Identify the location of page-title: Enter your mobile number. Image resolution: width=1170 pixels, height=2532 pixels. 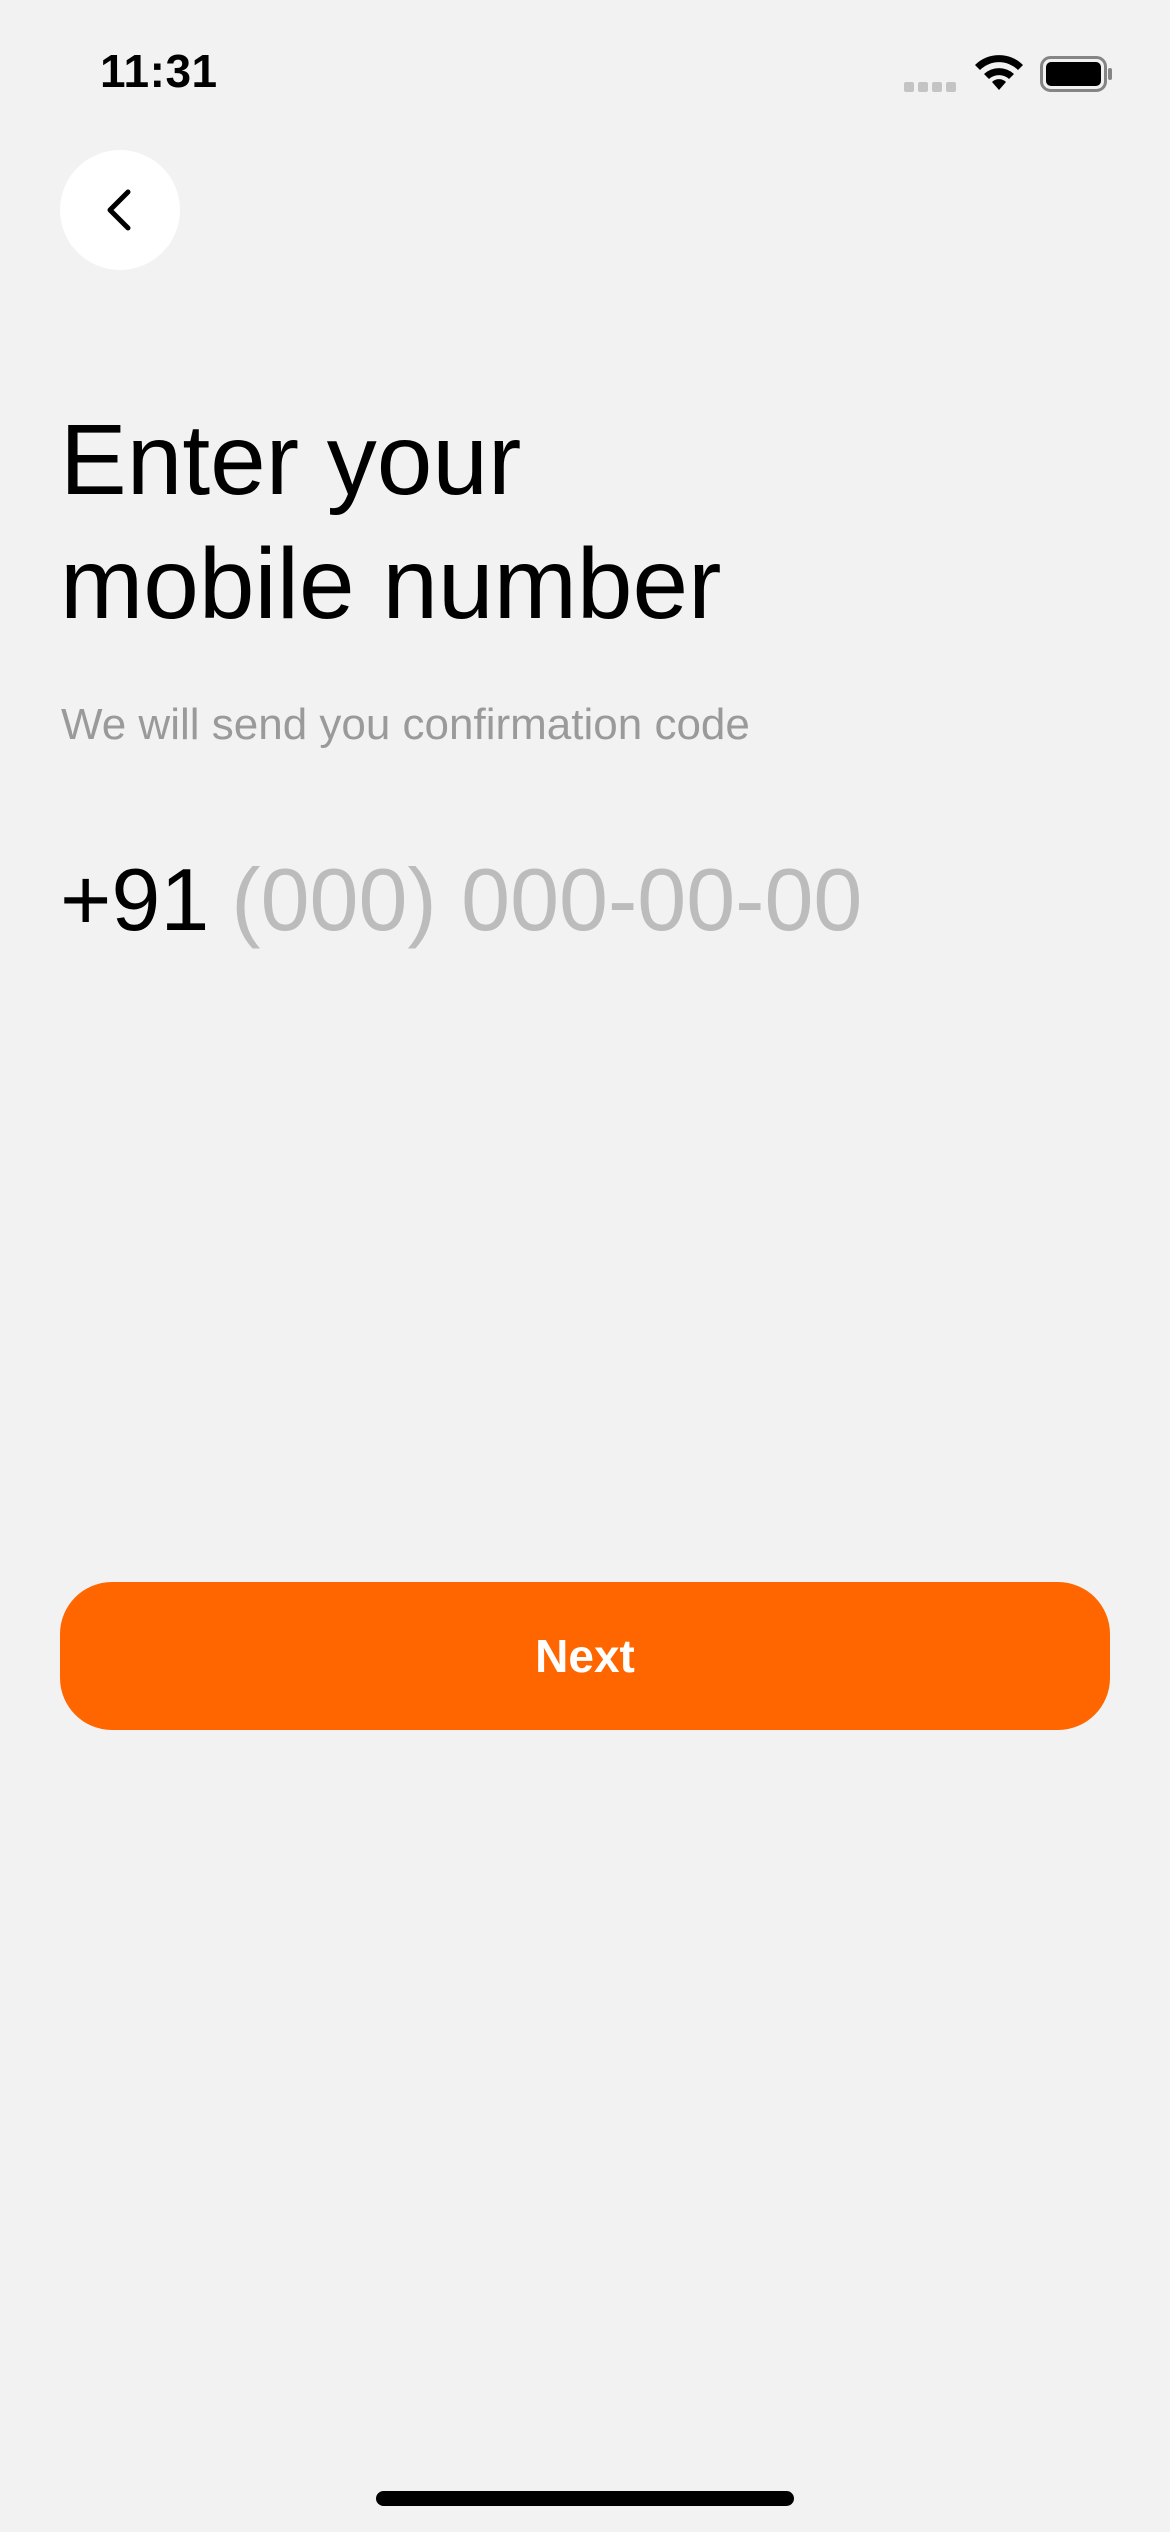
(560, 522).